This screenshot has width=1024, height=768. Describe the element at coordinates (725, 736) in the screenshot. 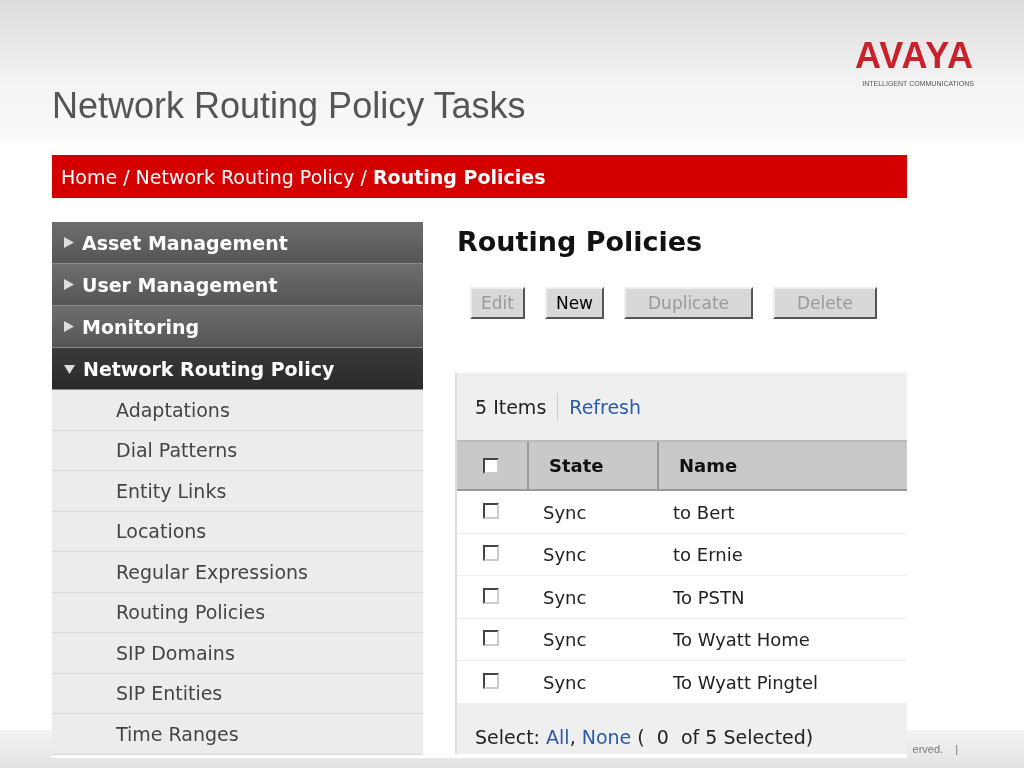

I see `selection-count: ( 0 of 5 Selected)` at that location.